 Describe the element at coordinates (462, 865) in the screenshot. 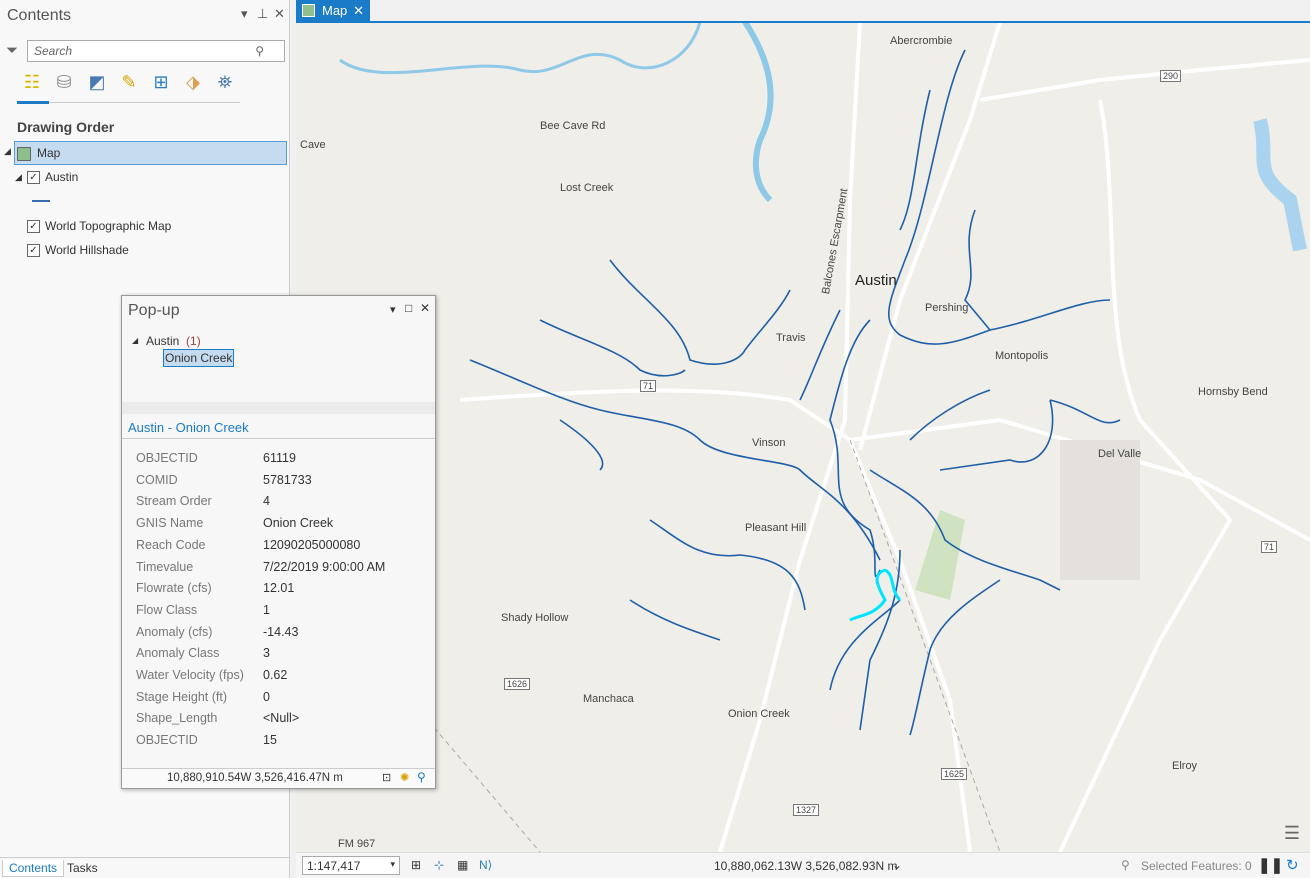

I see `grid-icon: ▦` at that location.